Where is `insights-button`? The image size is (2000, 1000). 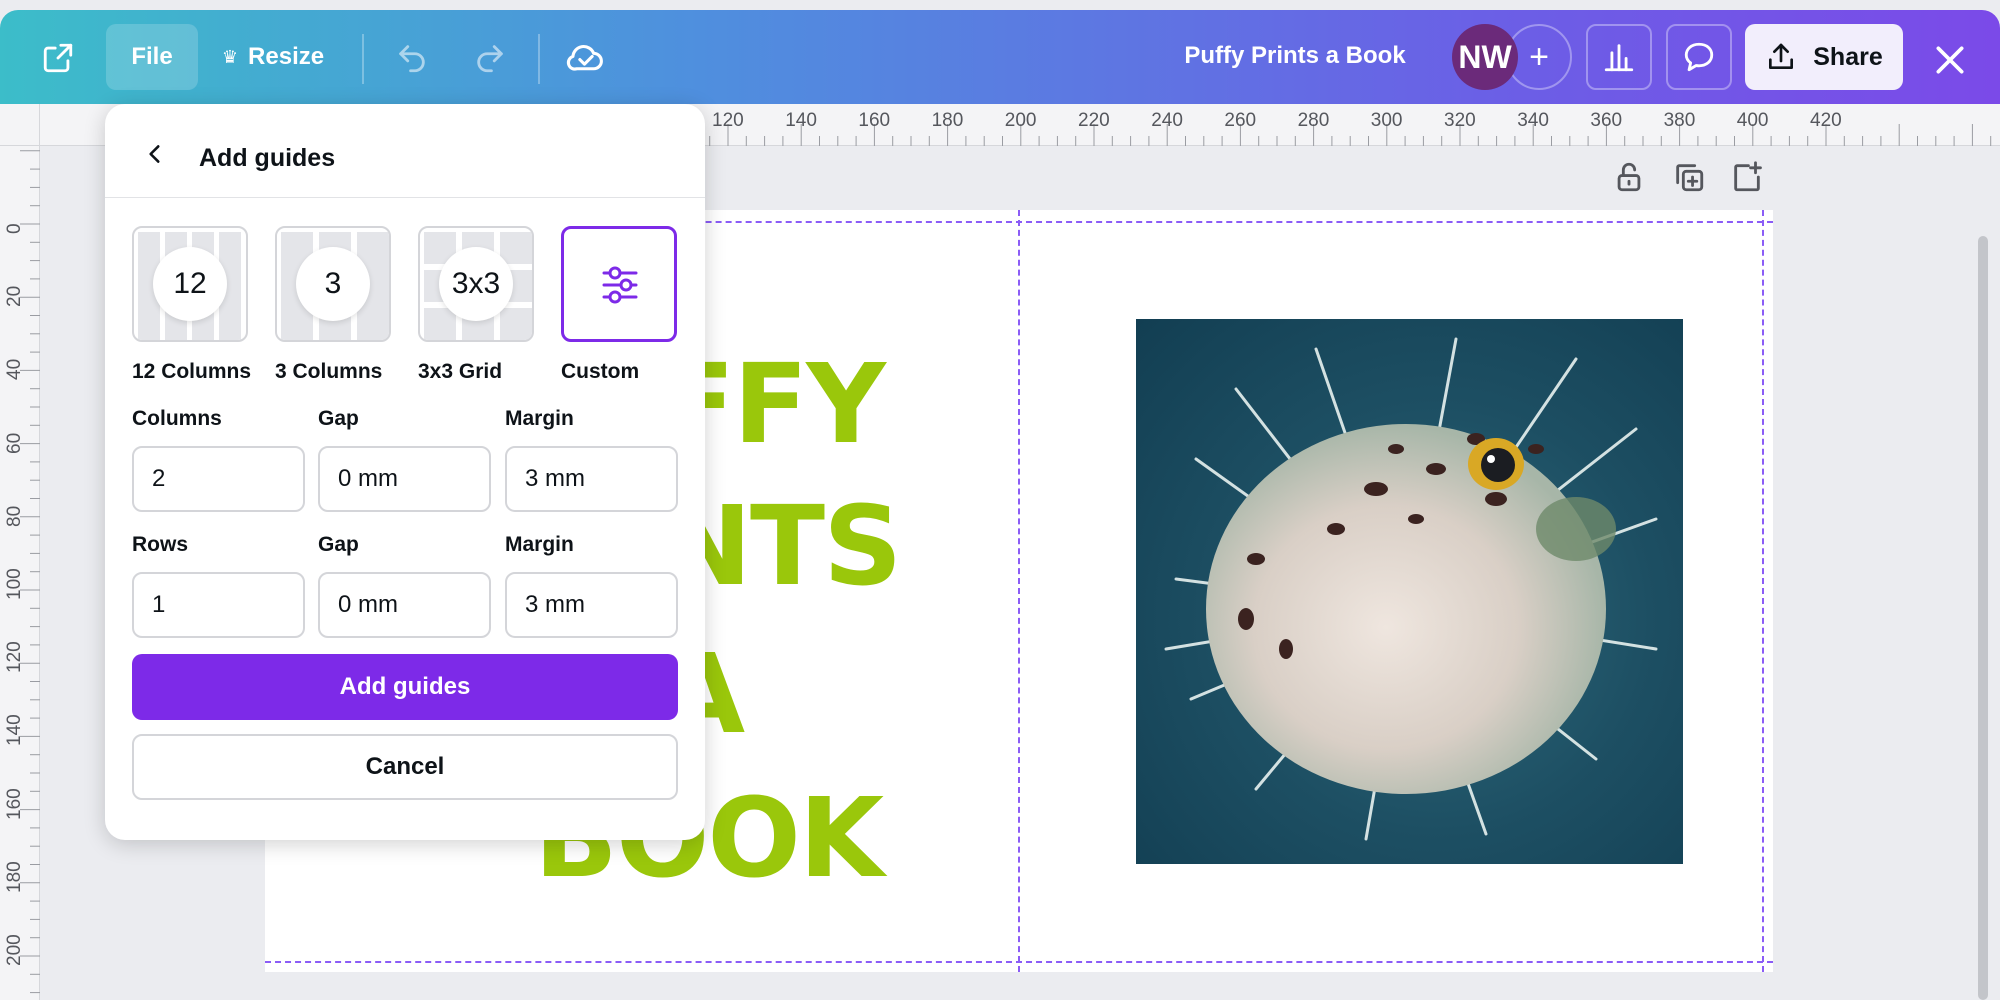 insights-button is located at coordinates (1619, 57).